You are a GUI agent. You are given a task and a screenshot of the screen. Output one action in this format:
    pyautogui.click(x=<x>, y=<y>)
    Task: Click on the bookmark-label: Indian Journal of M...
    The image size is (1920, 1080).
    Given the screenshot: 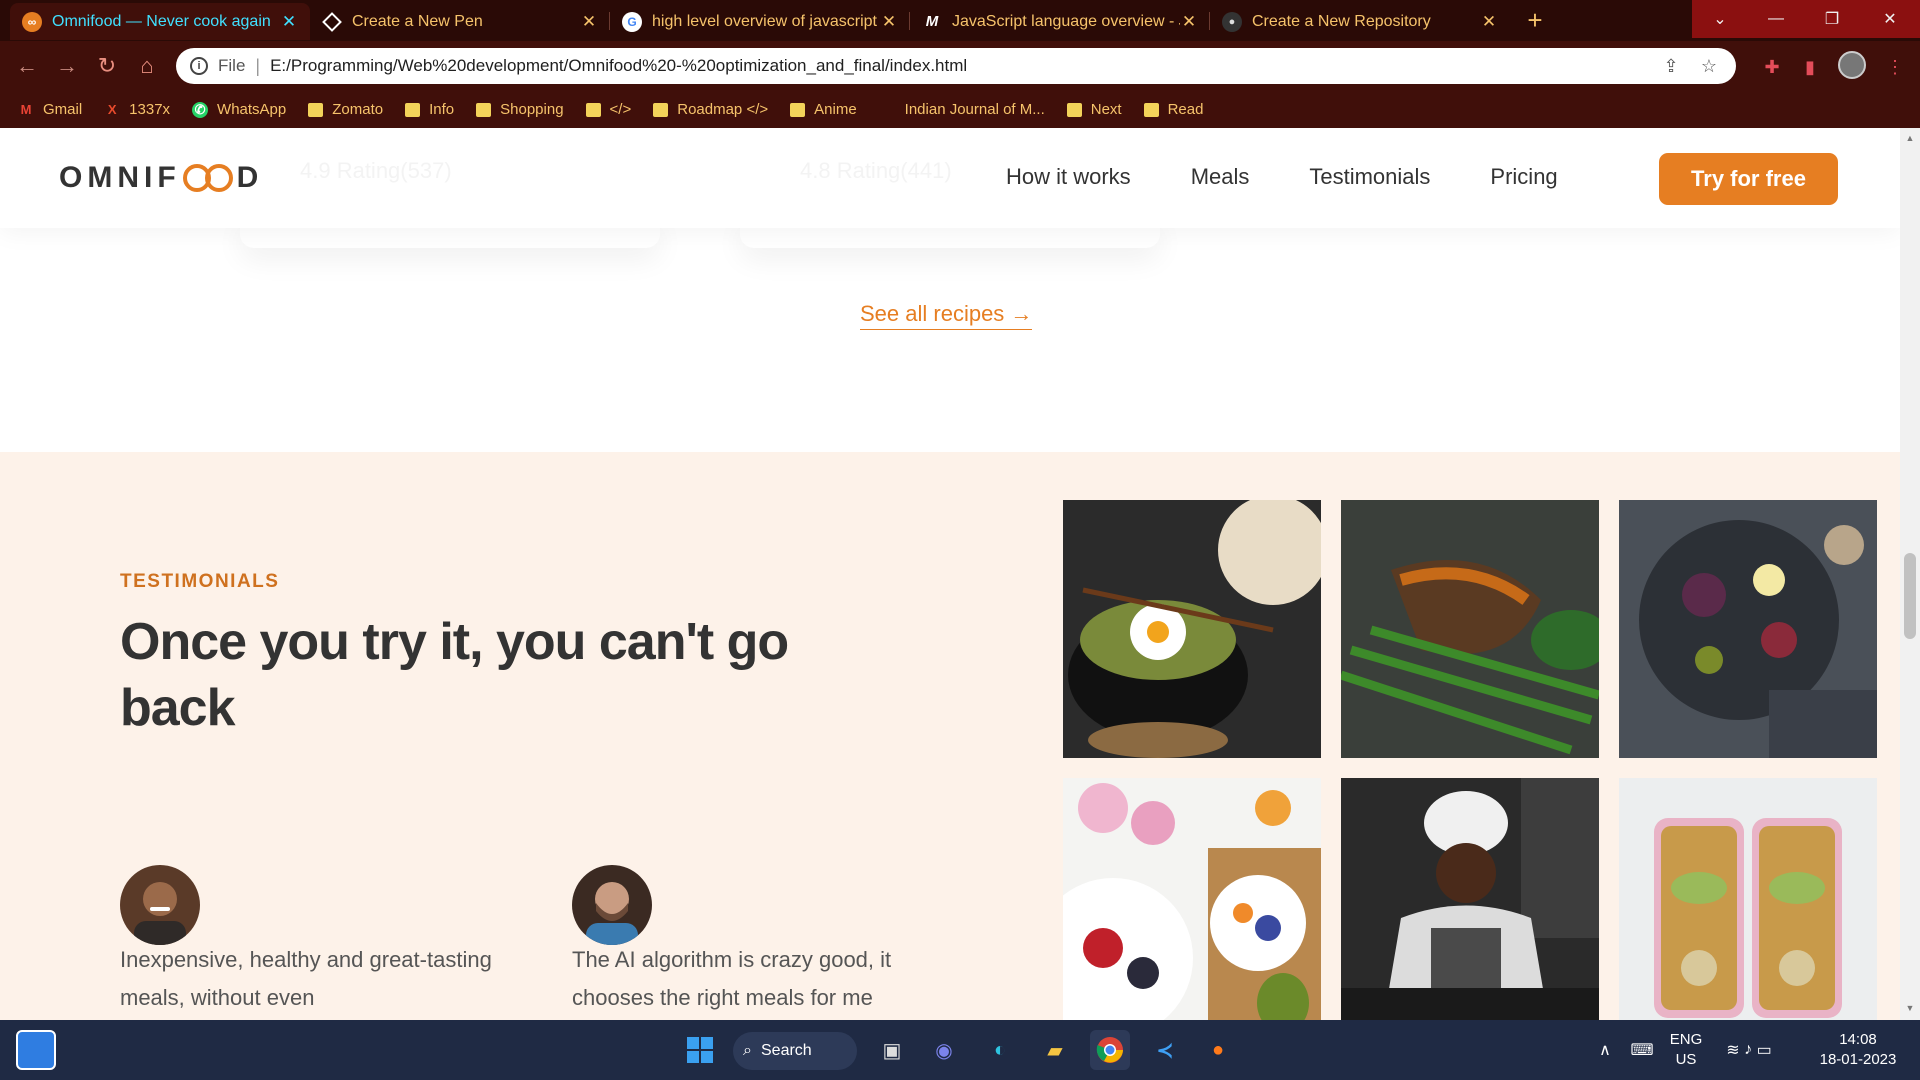 What is the action you would take?
    pyautogui.click(x=974, y=109)
    